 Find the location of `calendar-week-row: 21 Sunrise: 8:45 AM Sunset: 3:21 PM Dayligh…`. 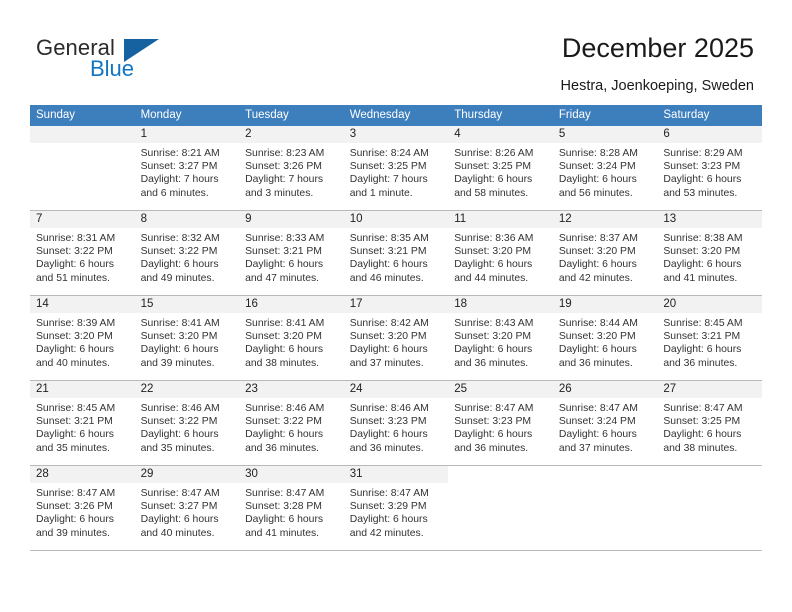

calendar-week-row: 21 Sunrise: 8:45 AM Sunset: 3:21 PM Dayligh… is located at coordinates (396, 423).